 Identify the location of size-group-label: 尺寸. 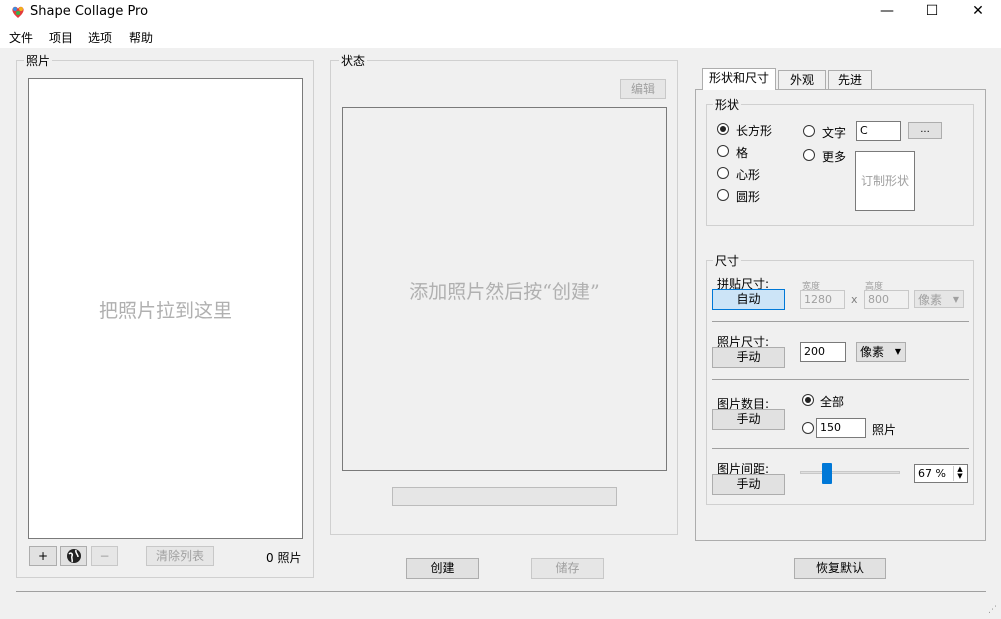
(727, 260).